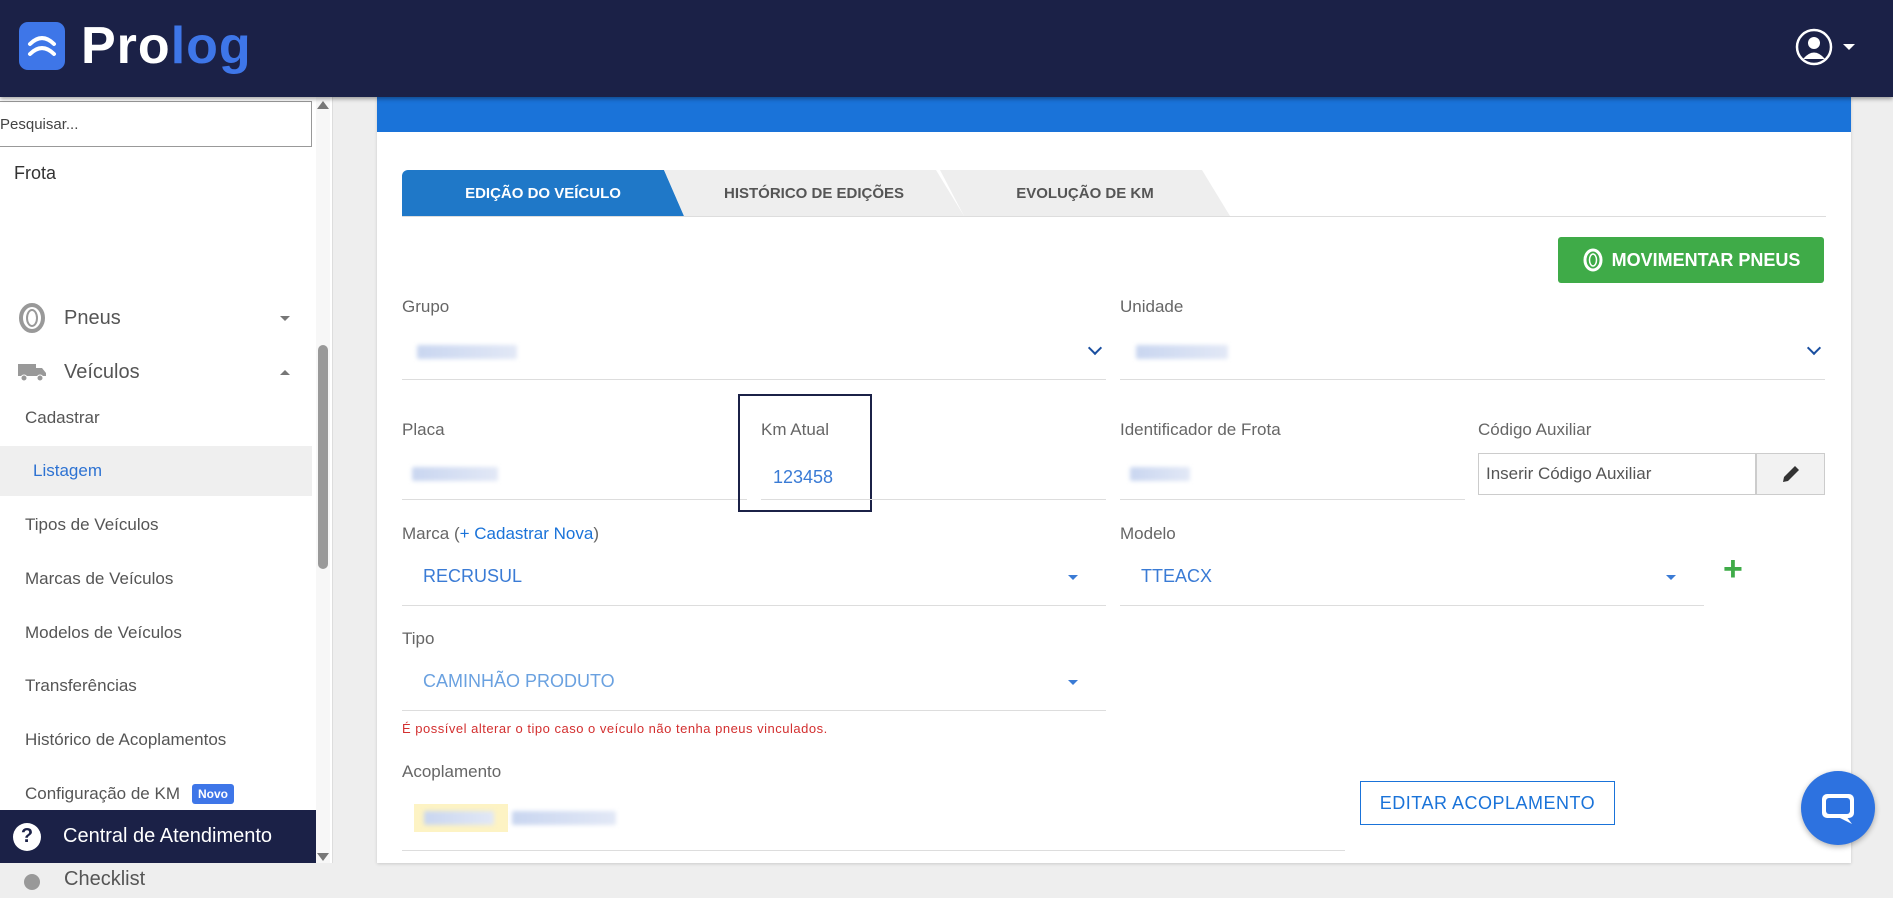 The height and width of the screenshot is (898, 1893). I want to click on tab-label: EDIÇÃO DO VEÍCULO, so click(543, 193).